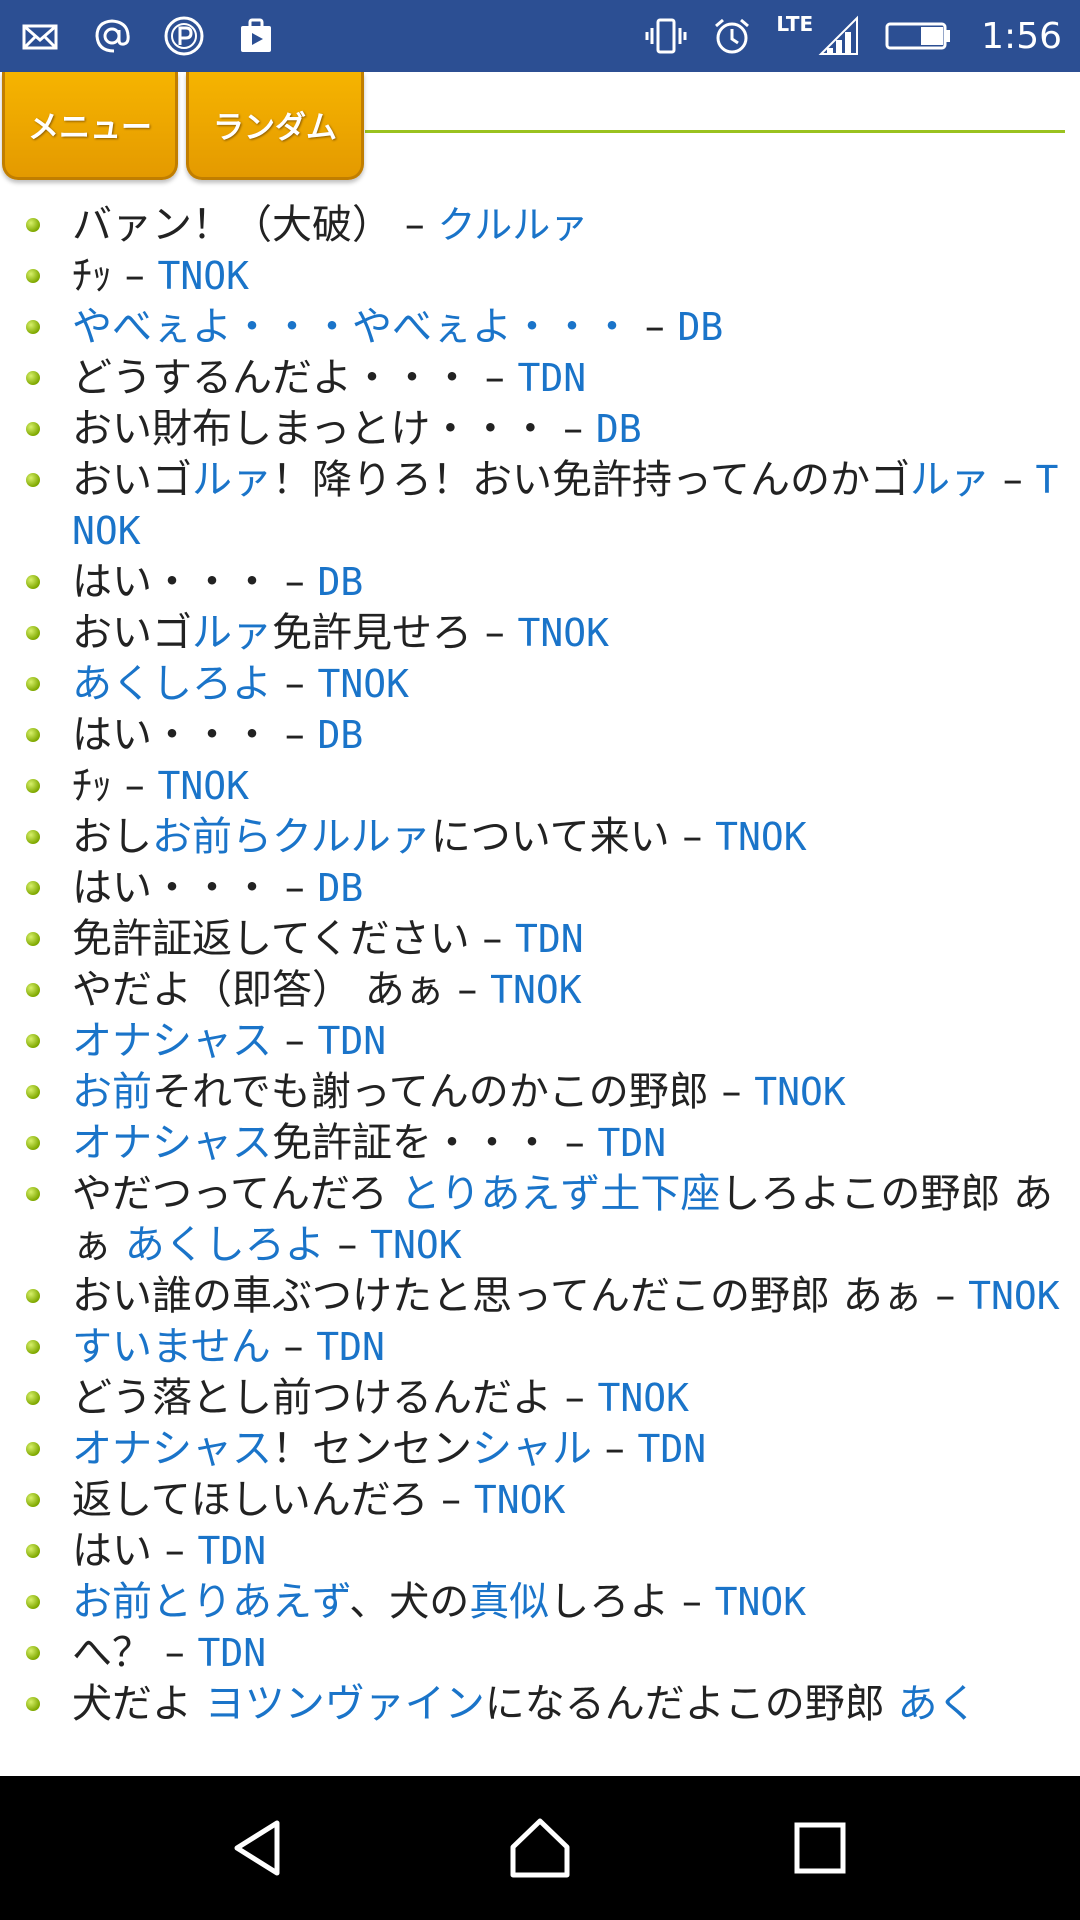 This screenshot has height=1920, width=1080. What do you see at coordinates (352, 327) in the screenshot?
I see `line-link-text: やべぇよ・・・やべぇよ・・・` at bounding box center [352, 327].